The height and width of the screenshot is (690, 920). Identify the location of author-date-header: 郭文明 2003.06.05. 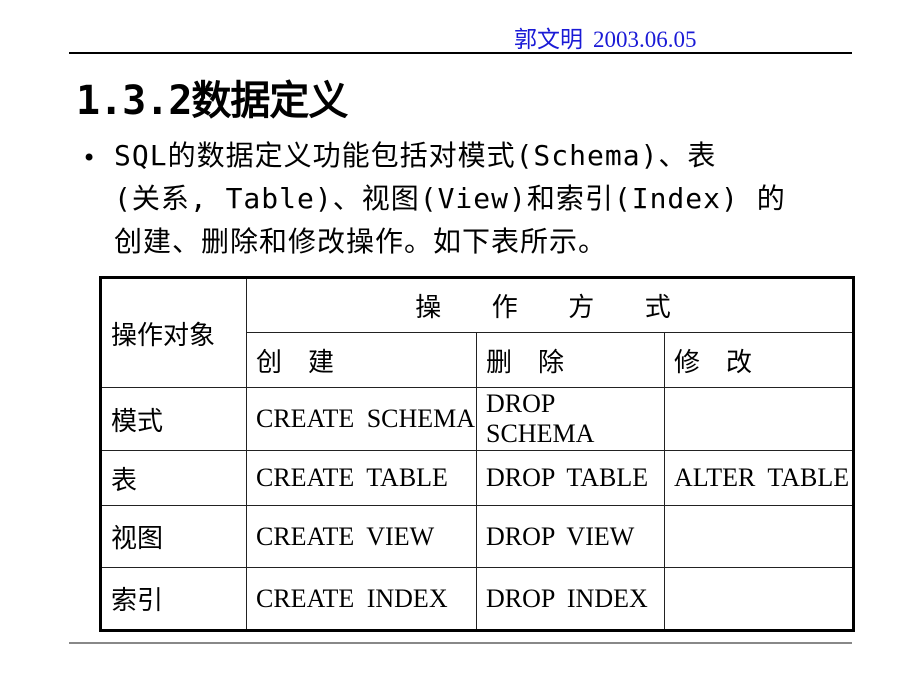
(605, 37).